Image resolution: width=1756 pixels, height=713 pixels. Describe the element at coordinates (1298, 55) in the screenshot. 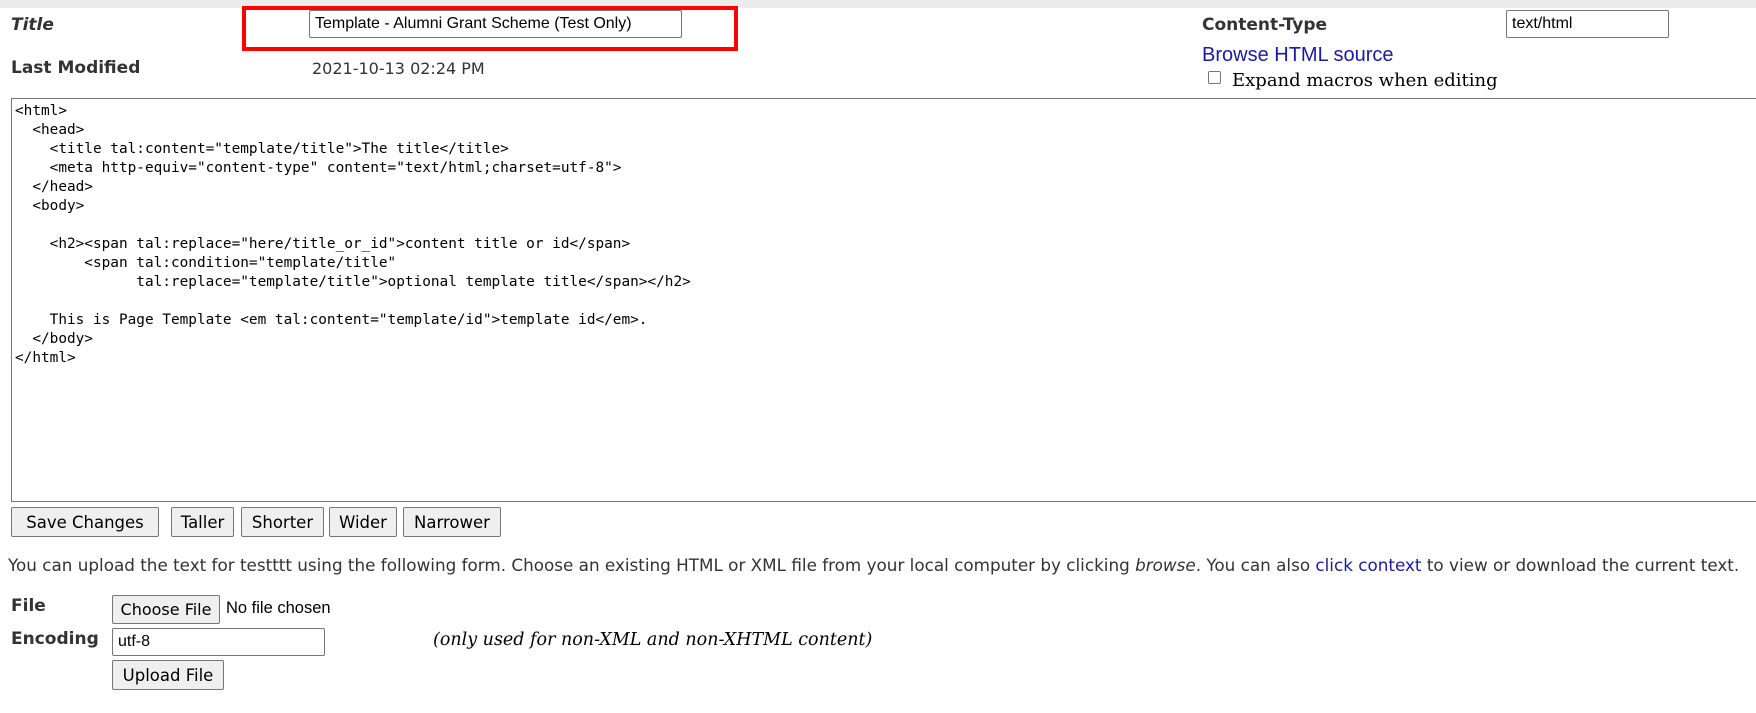

I see `browse-html-source-link: Browse HTML source` at that location.